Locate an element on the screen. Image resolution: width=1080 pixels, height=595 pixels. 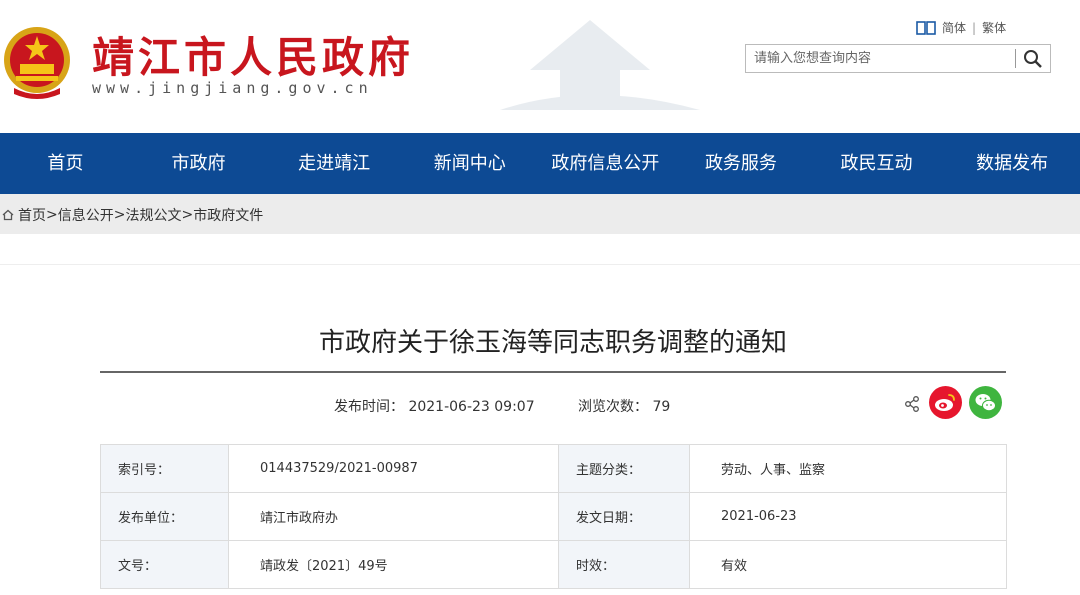
weibo-share-button is located at coordinates (945, 402).